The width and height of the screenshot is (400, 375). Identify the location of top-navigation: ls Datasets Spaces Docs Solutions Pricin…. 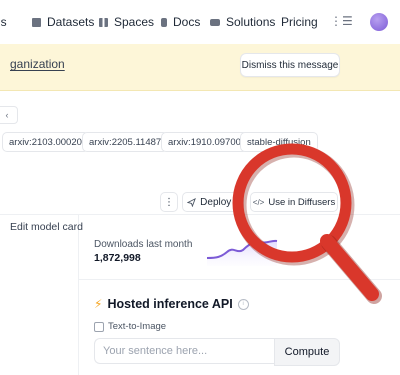
(200, 22).